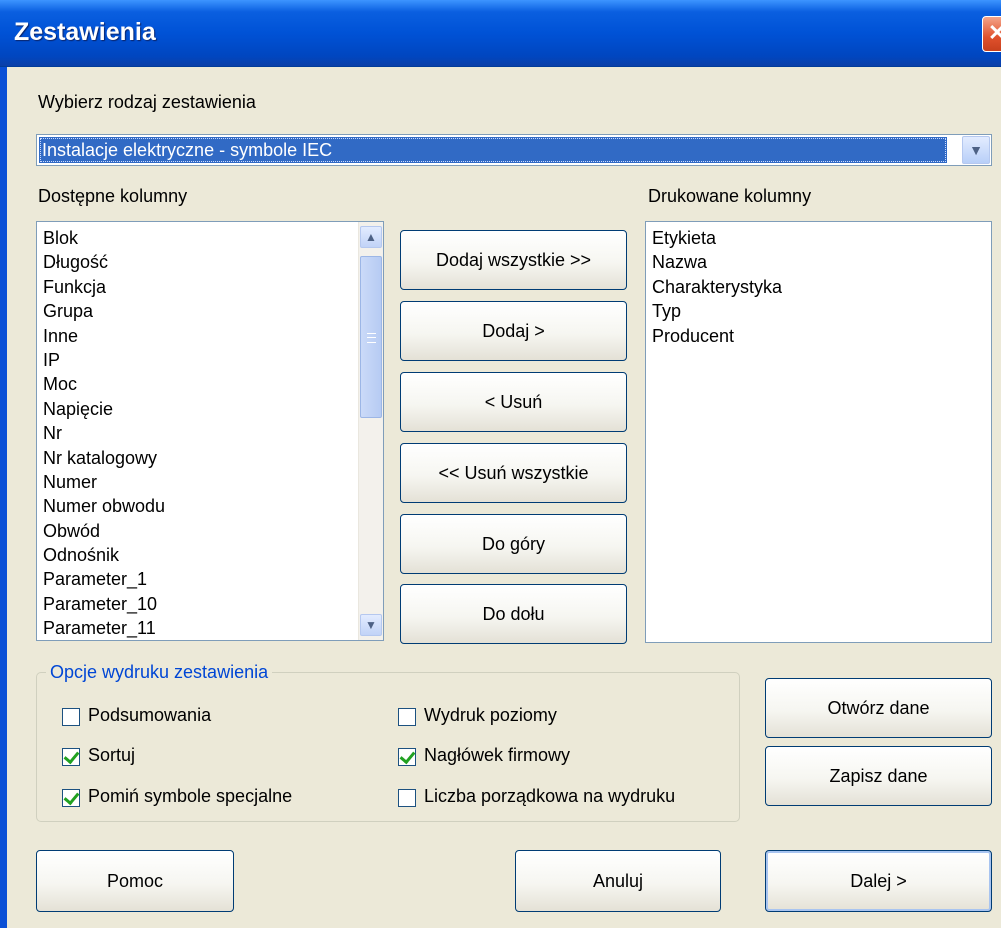  What do you see at coordinates (493, 150) in the screenshot?
I see `report-type-selected: Instalacje elektryczne - symbole IEC` at bounding box center [493, 150].